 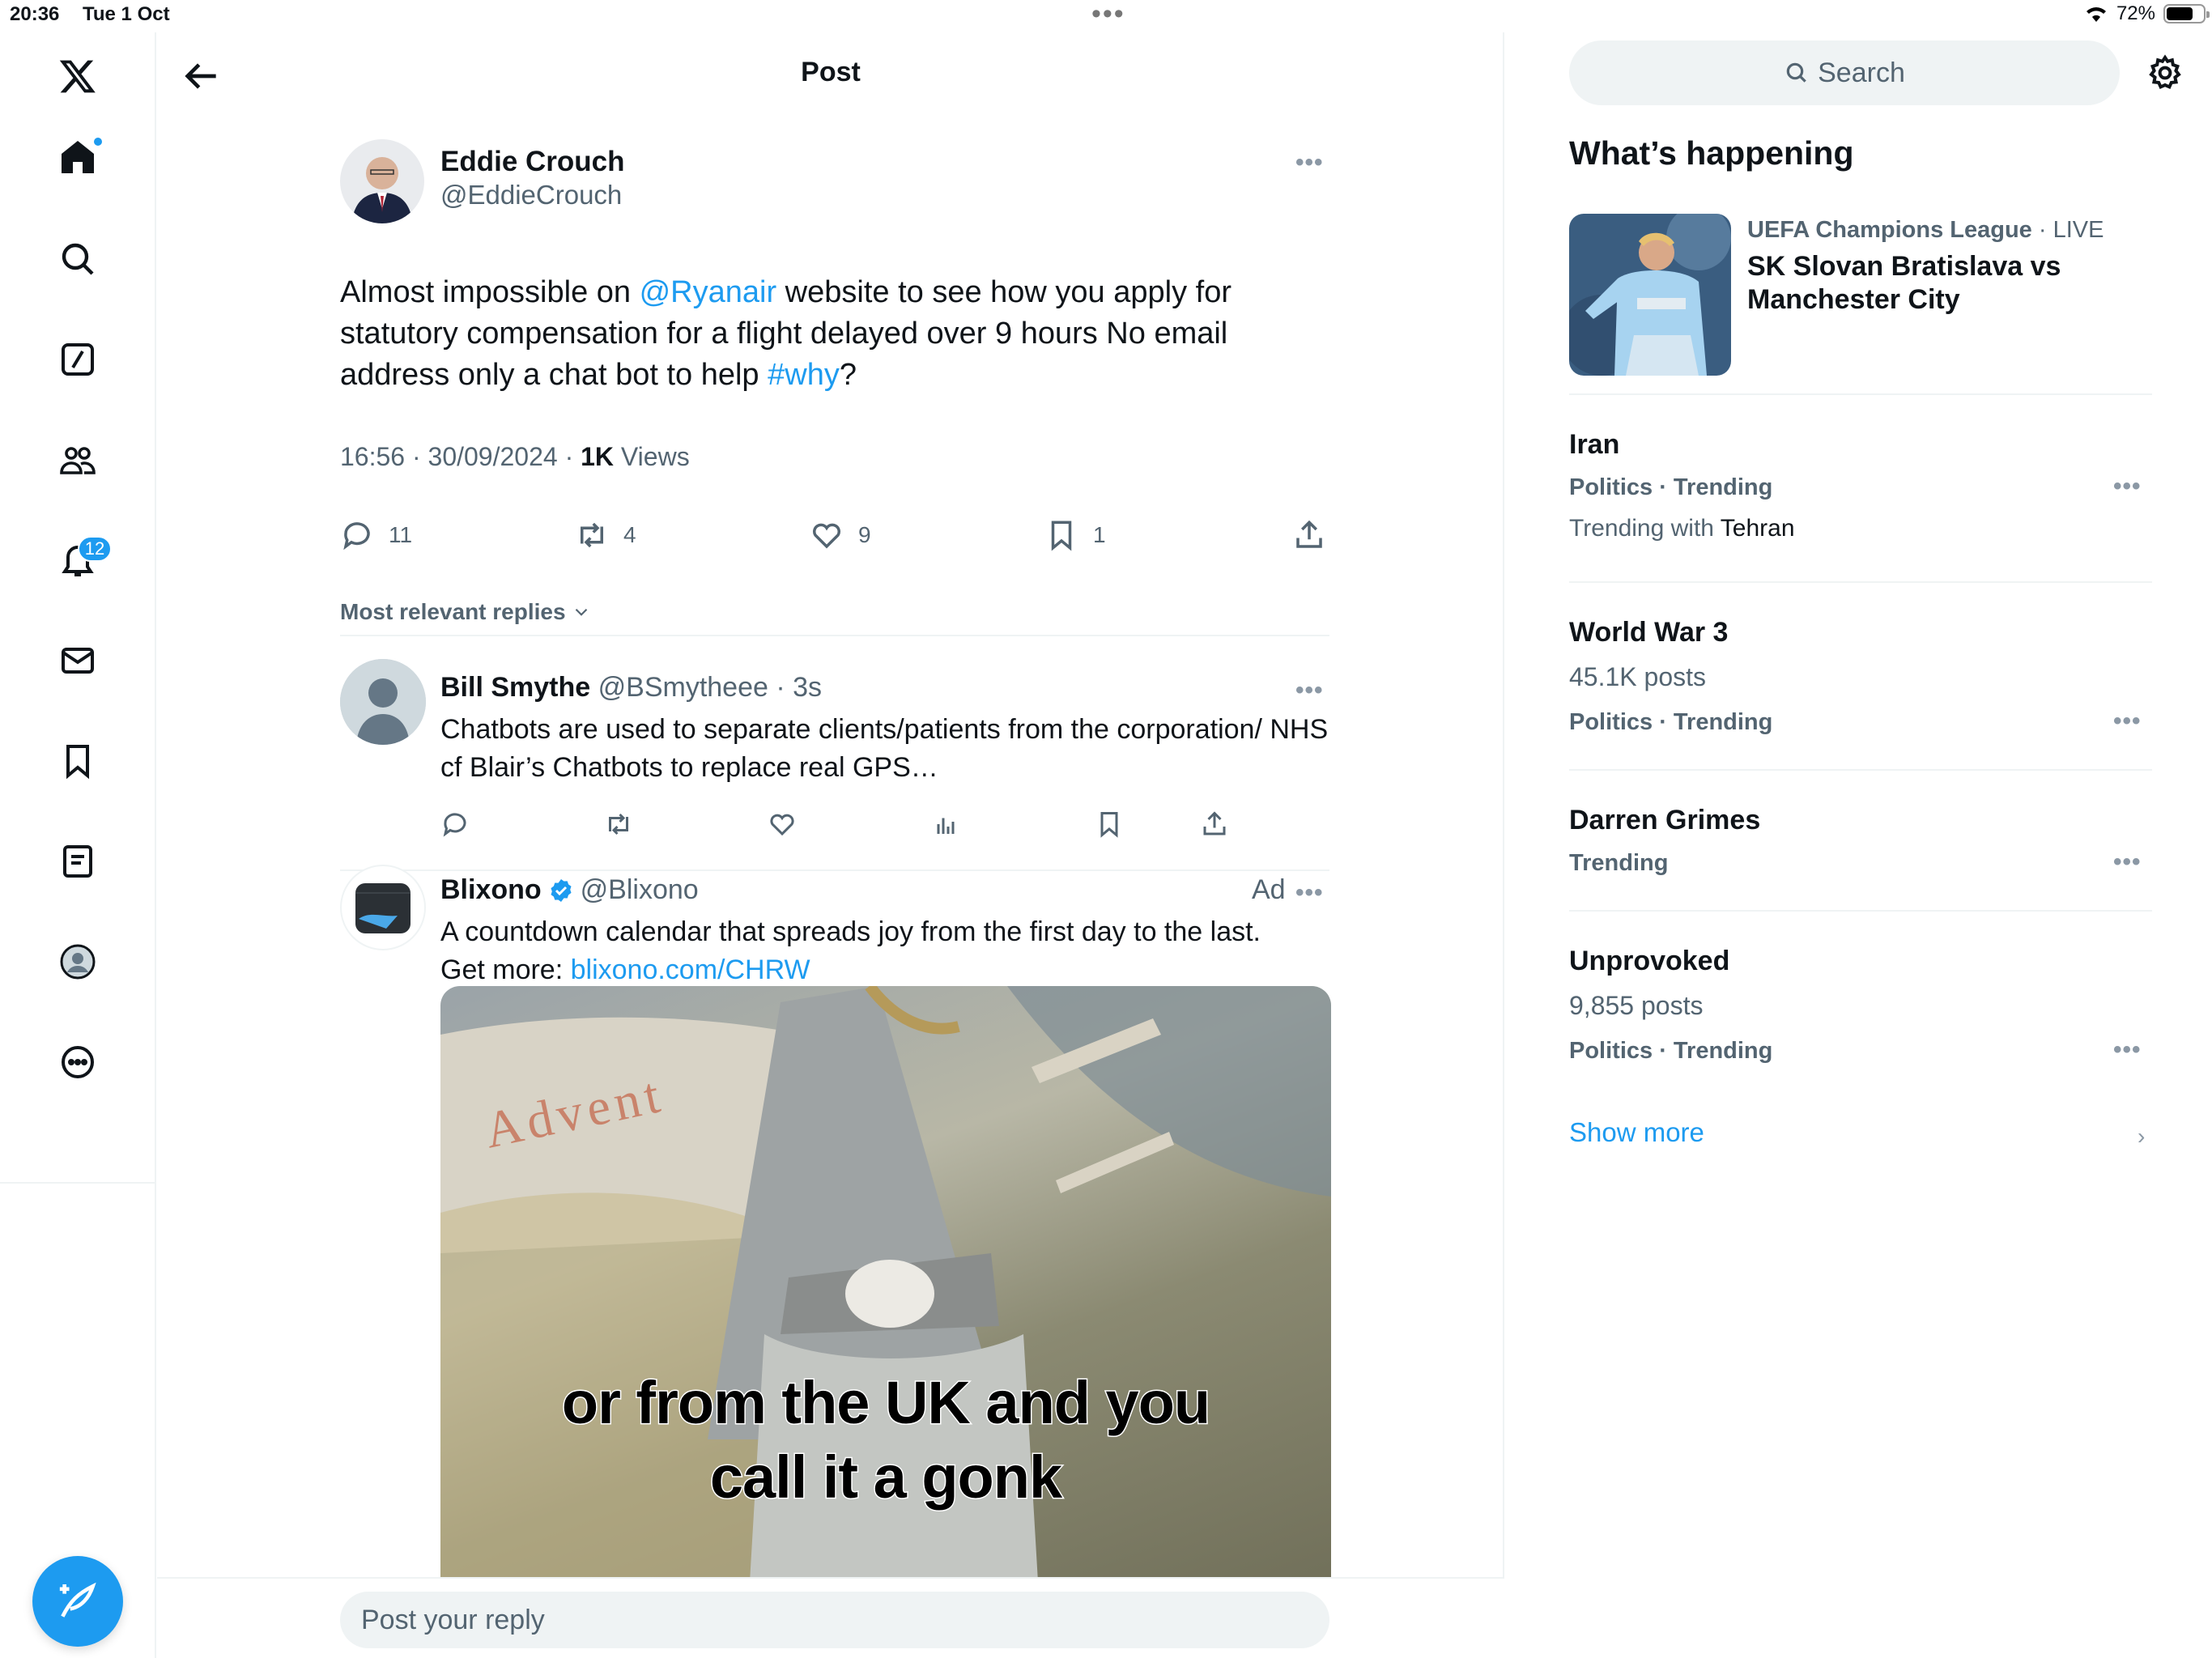 I want to click on repost-button: 4, so click(x=606, y=535).